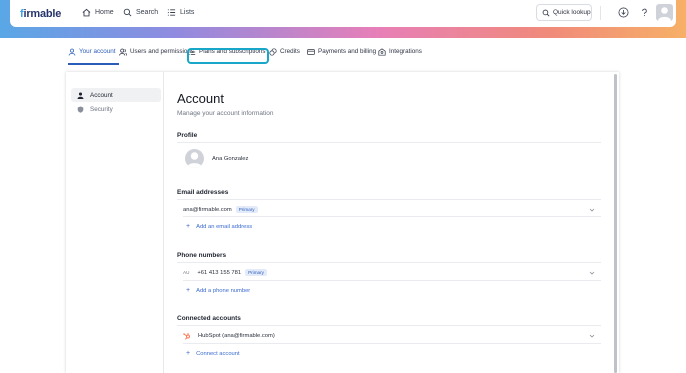  I want to click on quick-lookup-button: Quick lookup, so click(564, 12).